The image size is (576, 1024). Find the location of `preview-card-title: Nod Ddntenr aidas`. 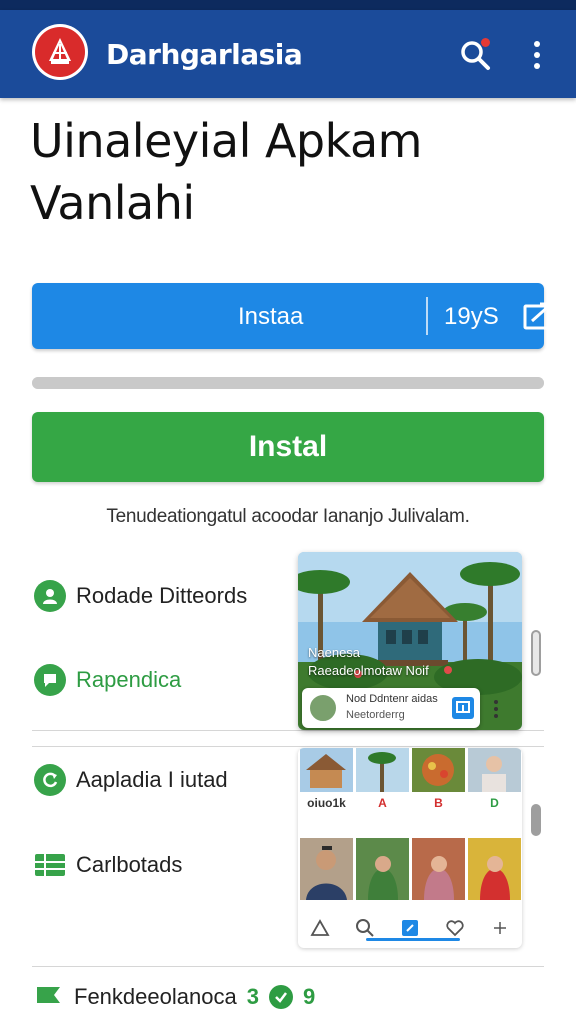

preview-card-title: Nod Ddntenr aidas is located at coordinates (392, 699).